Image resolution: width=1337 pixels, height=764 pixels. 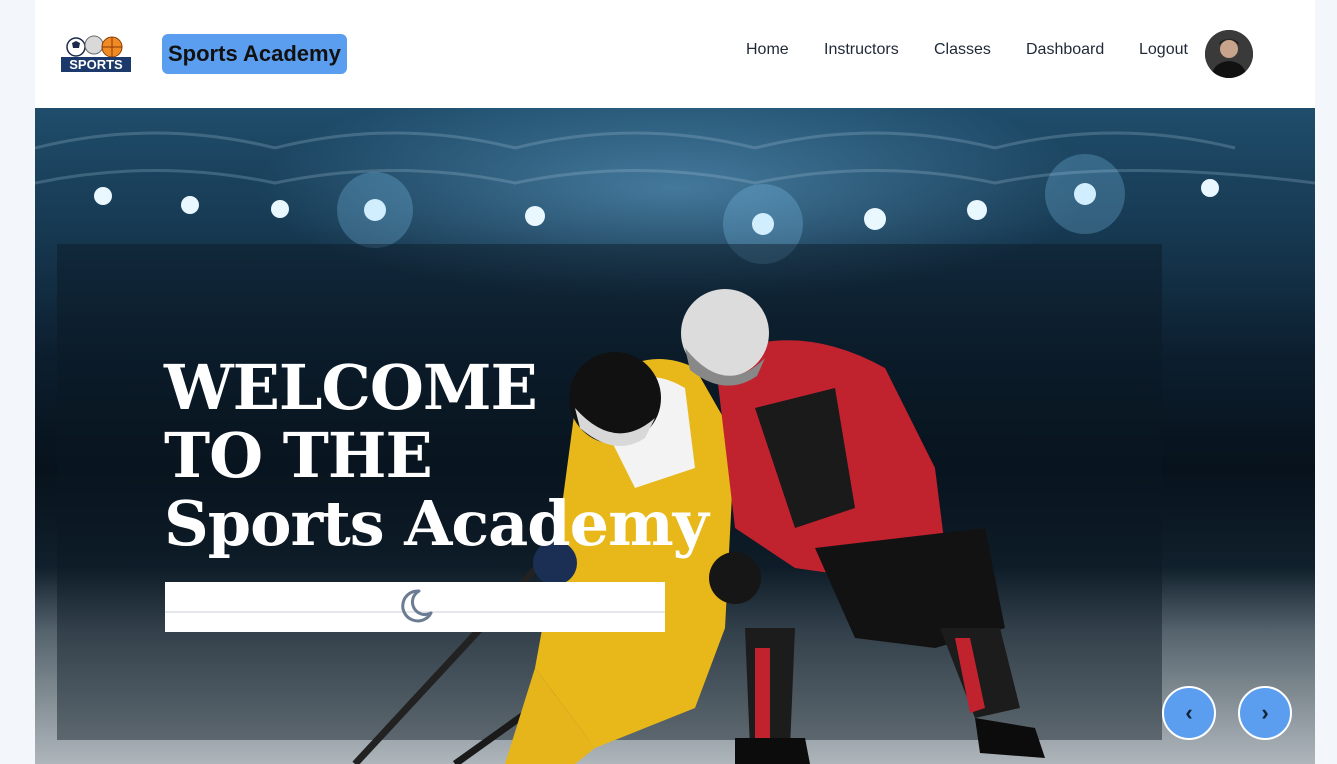 I want to click on theme-toggle-bar, so click(x=415, y=607).